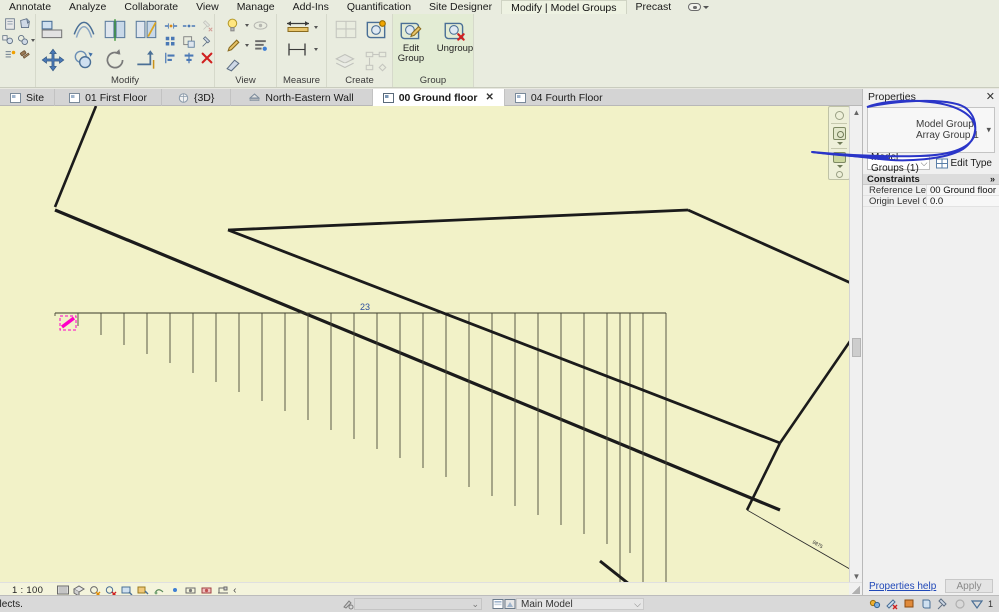 This screenshot has height=612, width=999. Describe the element at coordinates (189, 42) in the screenshot. I see `scale-icon` at that location.